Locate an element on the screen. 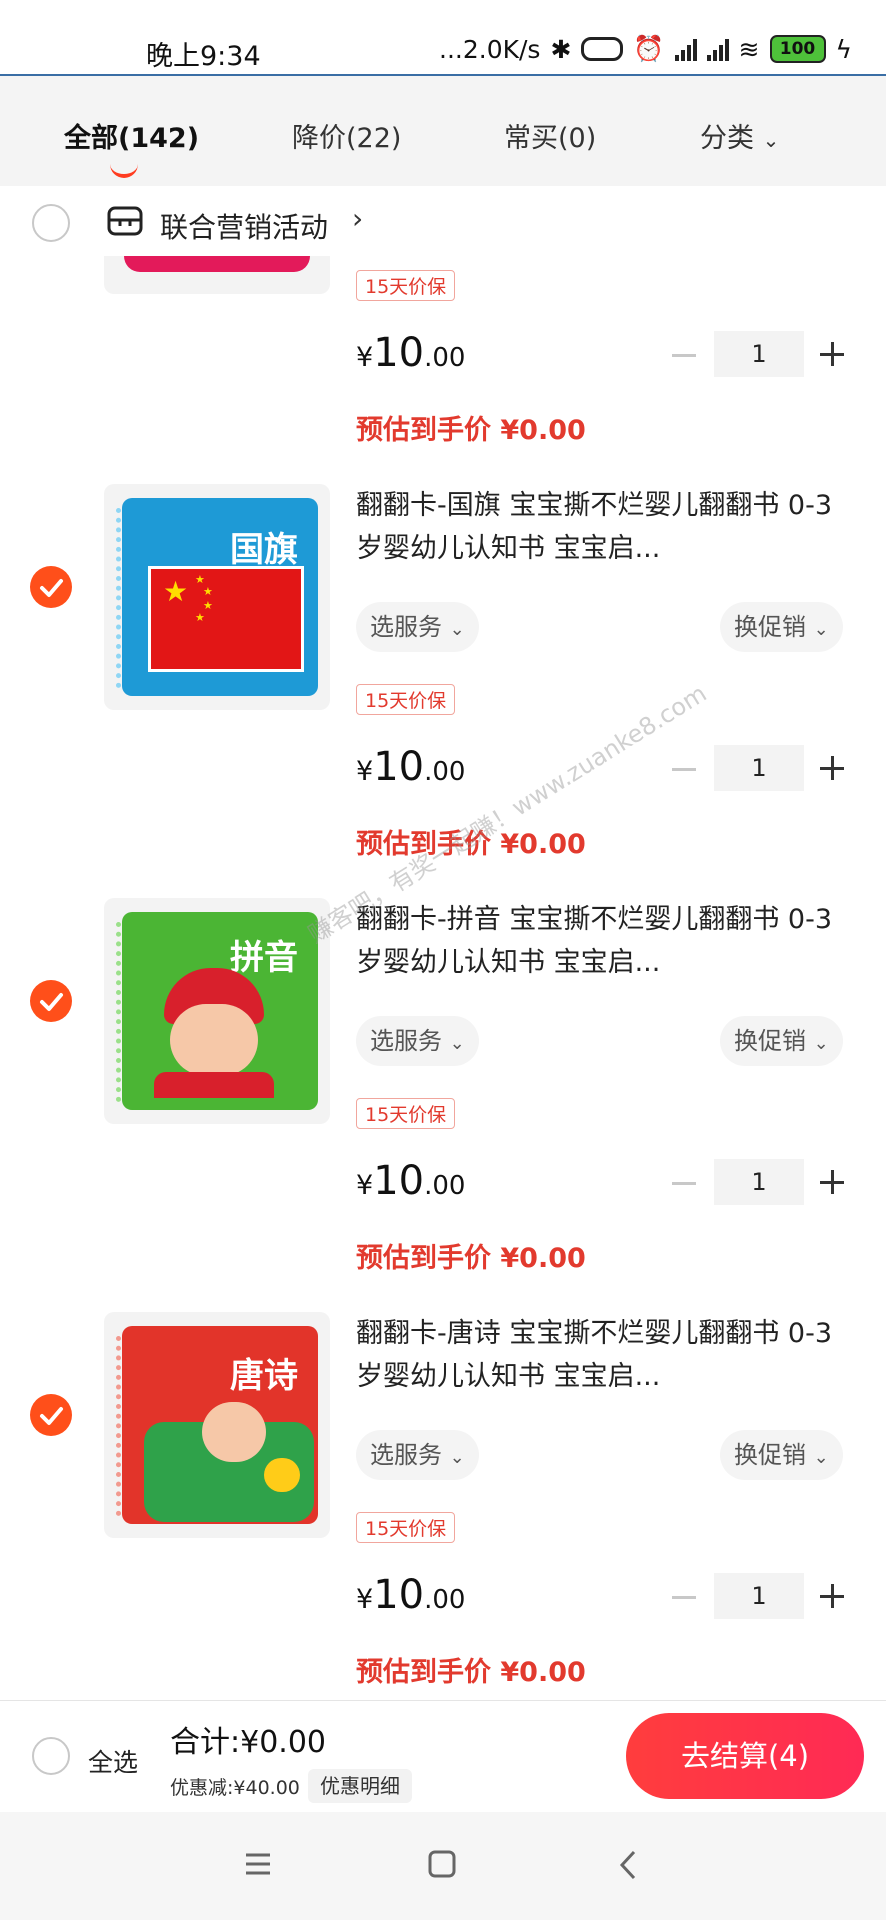 Image resolution: width=886 pixels, height=1920 pixels. status-bar: 晚上9:34 ...2.0K/s ✱ ⏰ ≋ 100 ϟ is located at coordinates (443, 38).